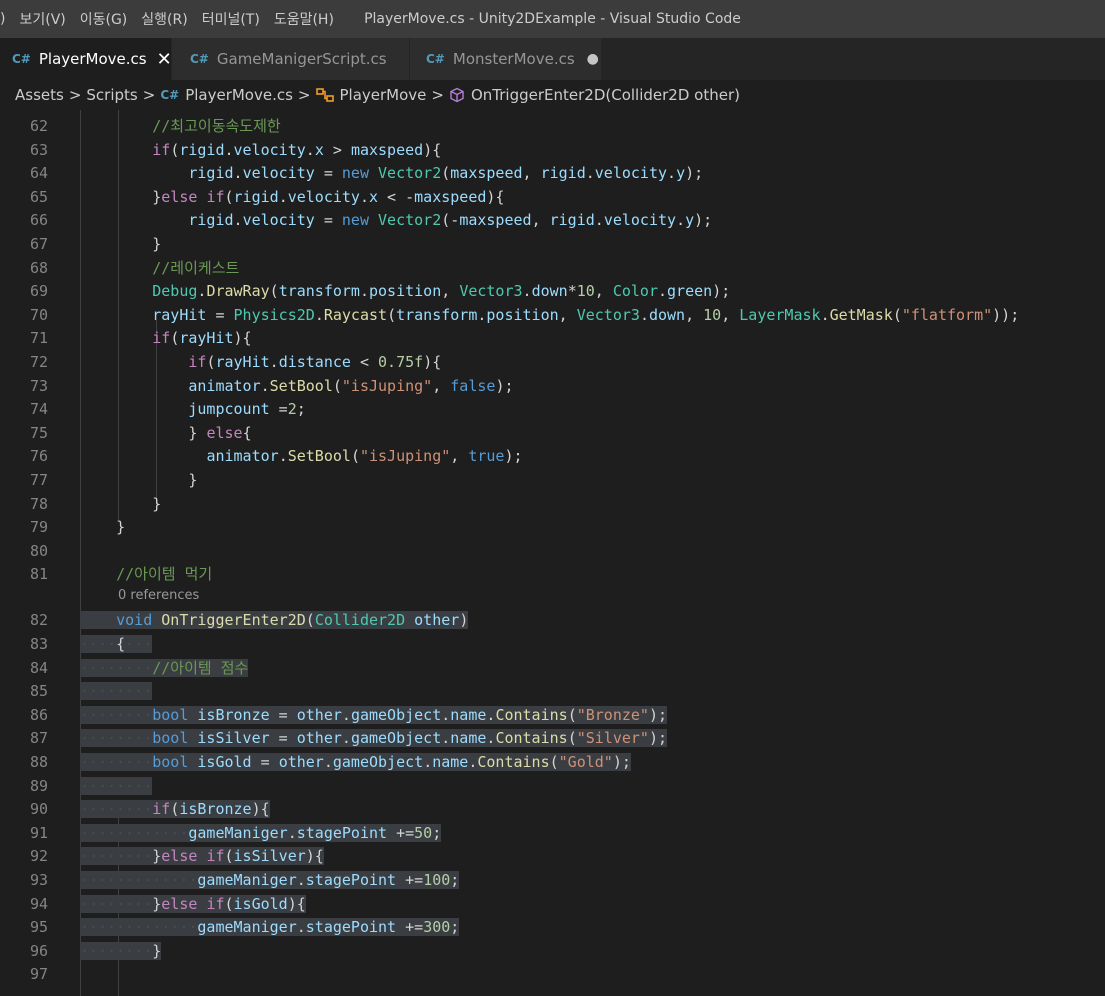  I want to click on code-line: 92 ········}else if(isSilver){, so click(552, 857).